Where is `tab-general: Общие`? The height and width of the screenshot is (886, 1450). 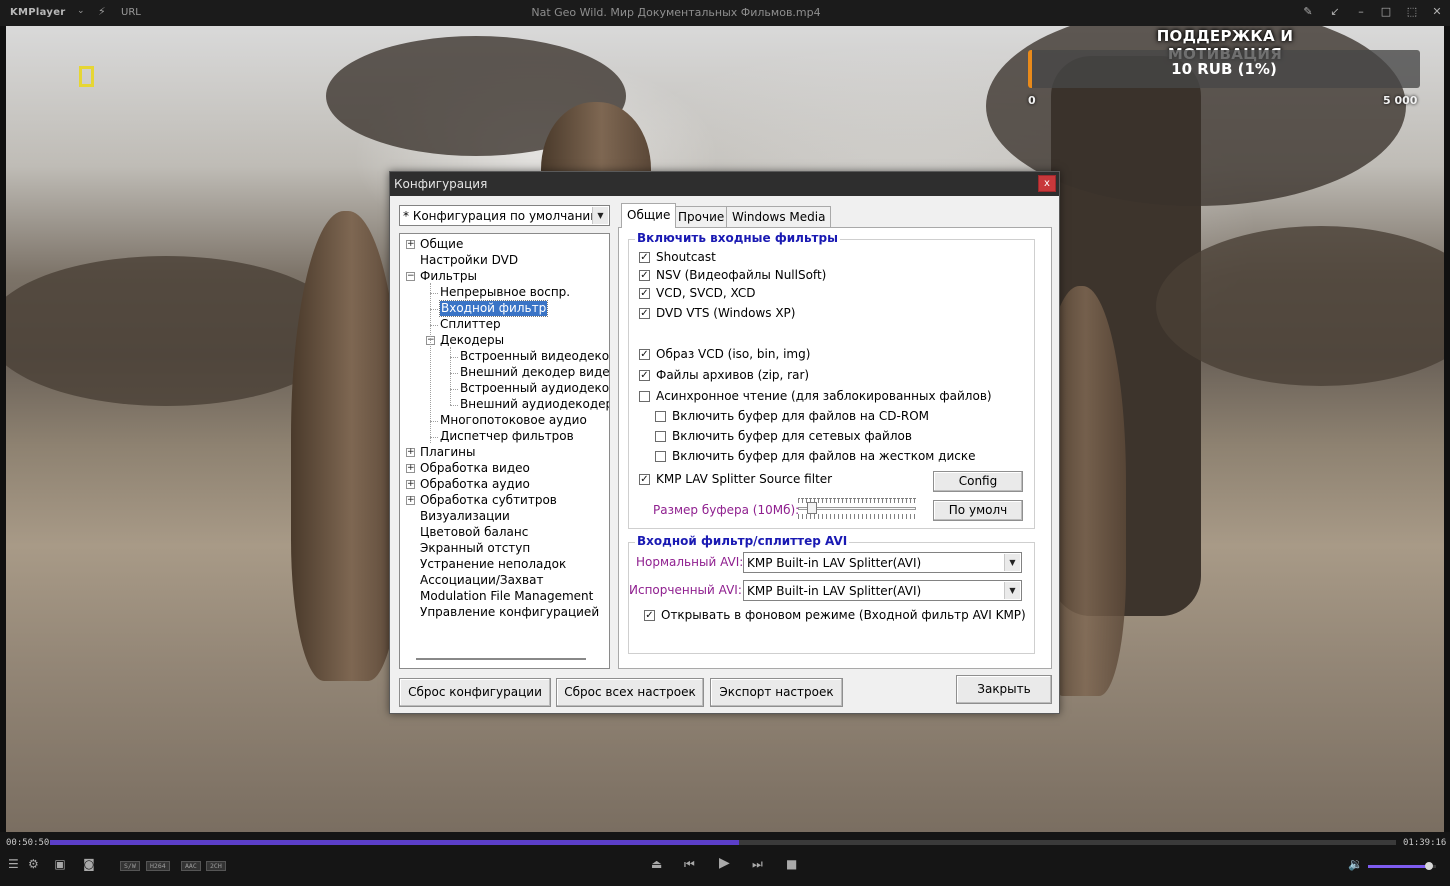 tab-general: Общие is located at coordinates (649, 215).